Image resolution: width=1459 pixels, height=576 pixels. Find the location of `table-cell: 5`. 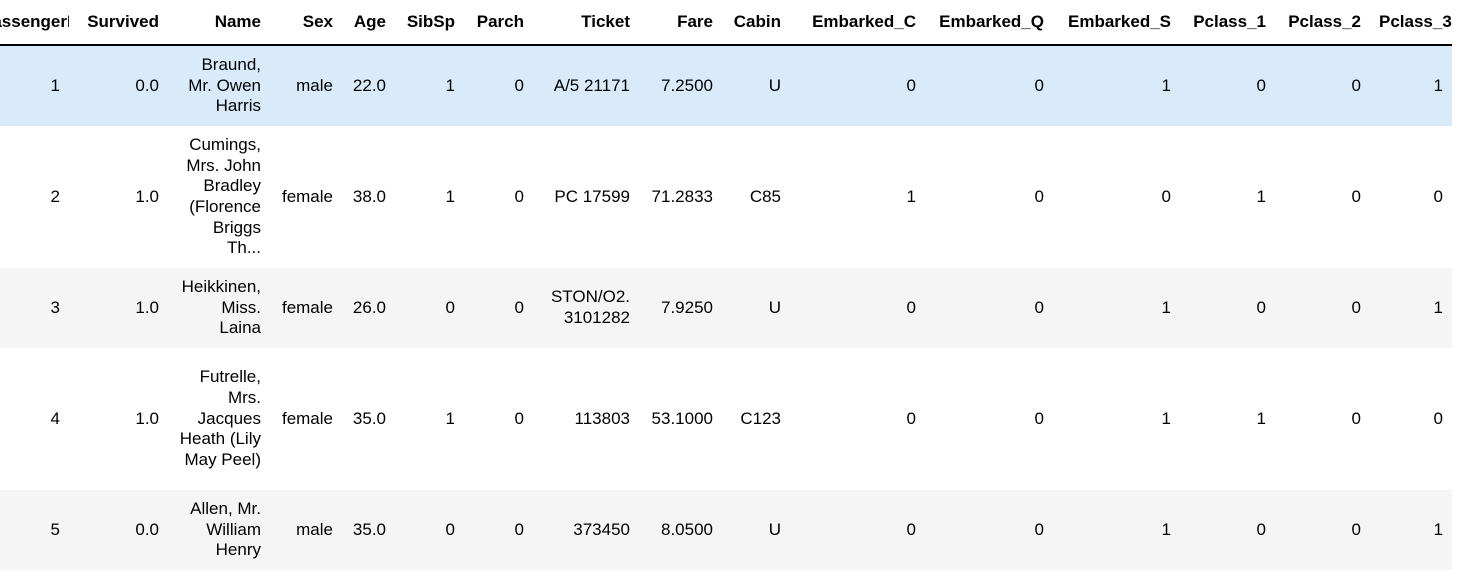

table-cell: 5 is located at coordinates (55, 529).